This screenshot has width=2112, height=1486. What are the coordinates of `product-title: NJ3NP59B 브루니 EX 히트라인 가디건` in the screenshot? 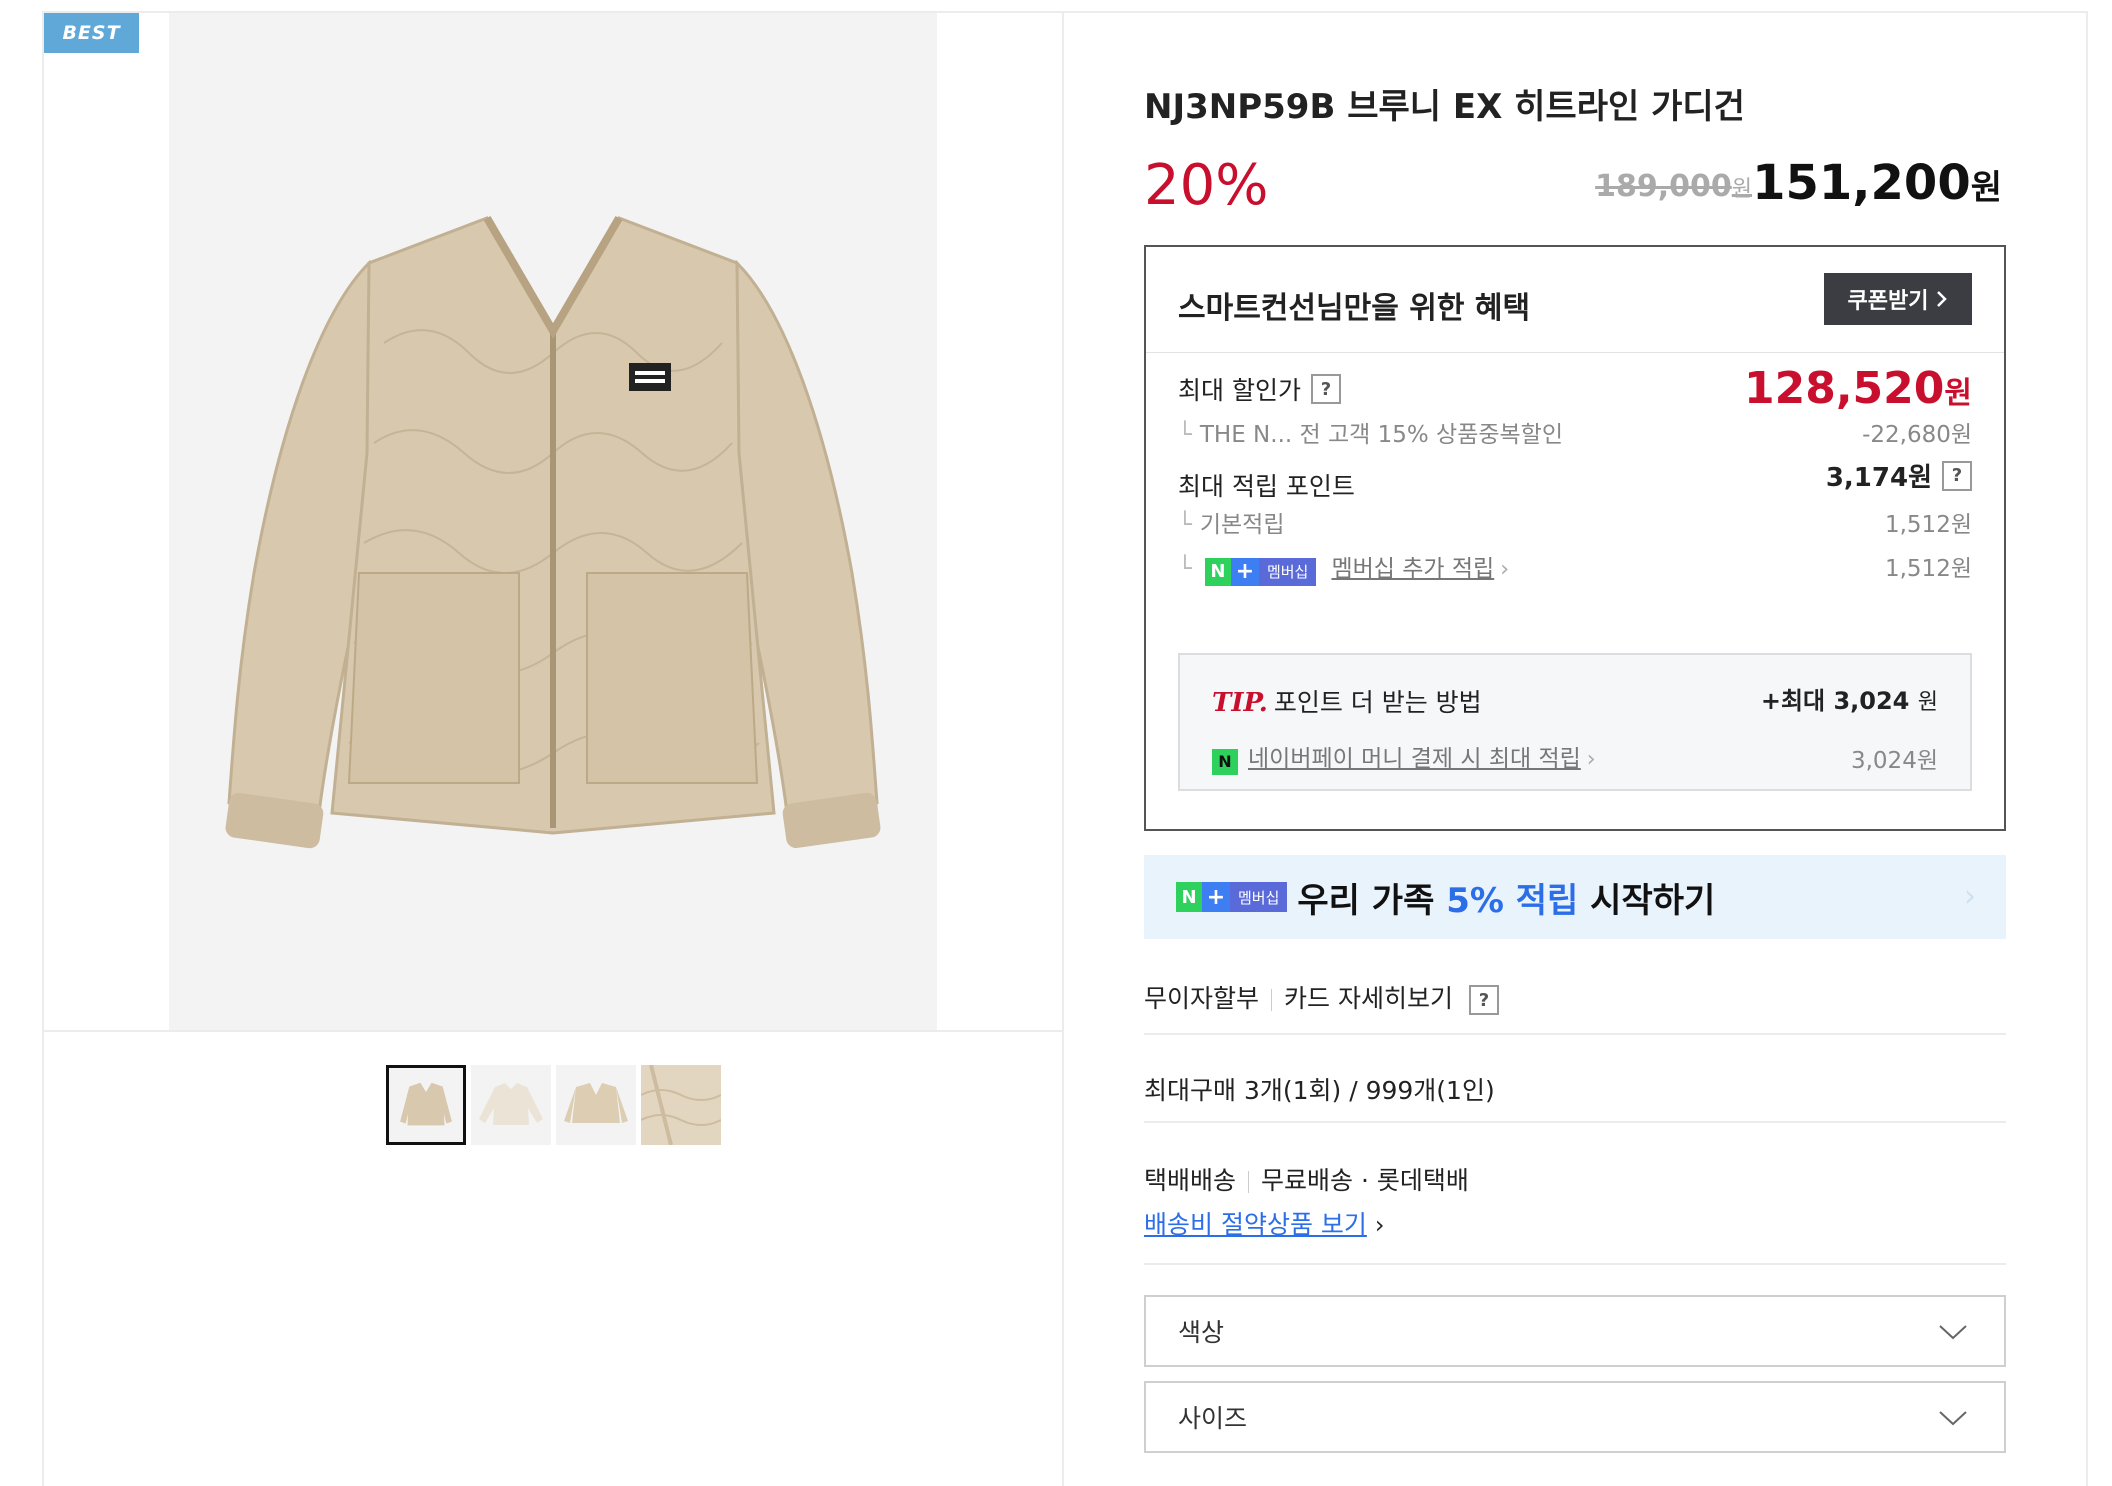 It's located at (1444, 107).